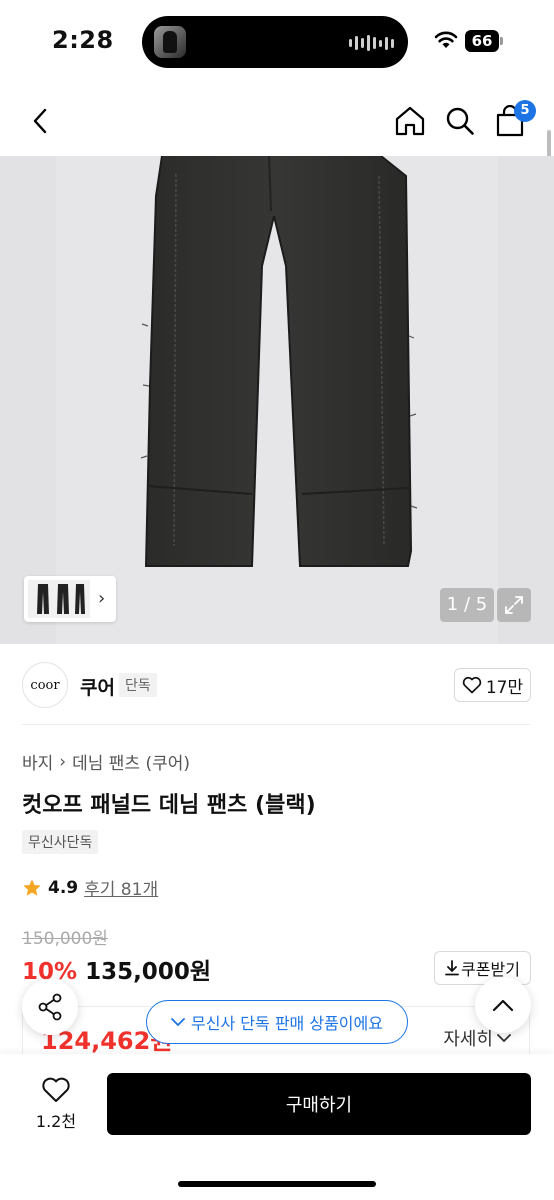 The width and height of the screenshot is (554, 1200). I want to click on status-bar: 2:28 66, so click(277, 41).